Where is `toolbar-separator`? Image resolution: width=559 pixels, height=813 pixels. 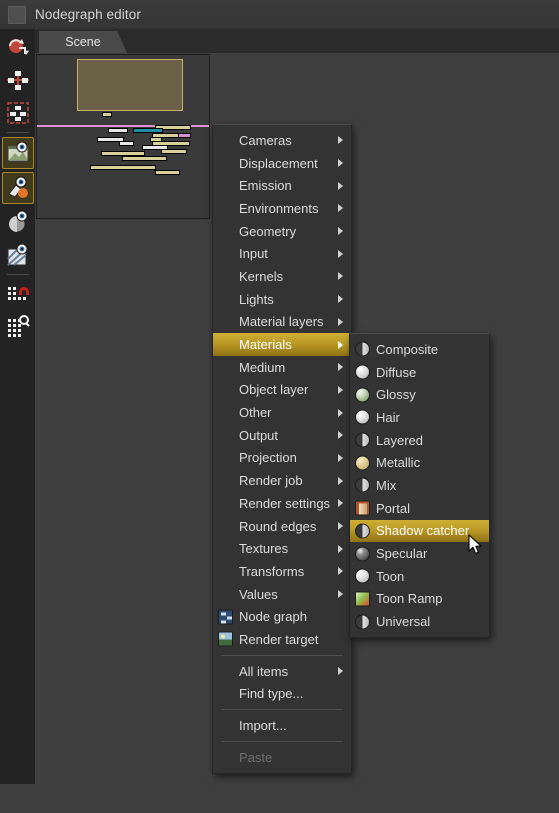
toolbar-separator is located at coordinates (17, 274).